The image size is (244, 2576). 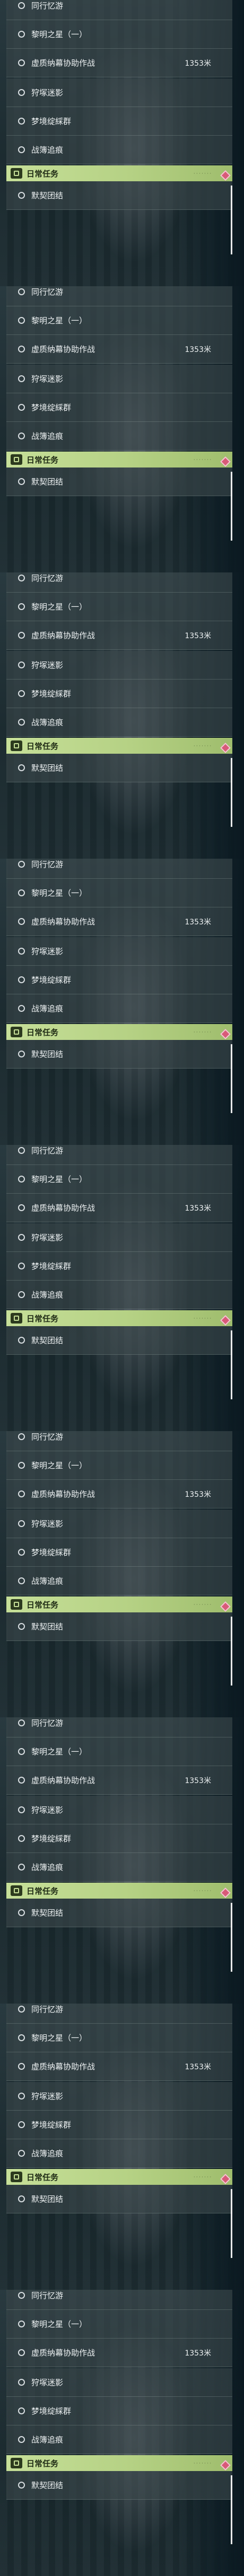 I want to click on quest-label: 狩塚迷影, so click(x=48, y=1237).